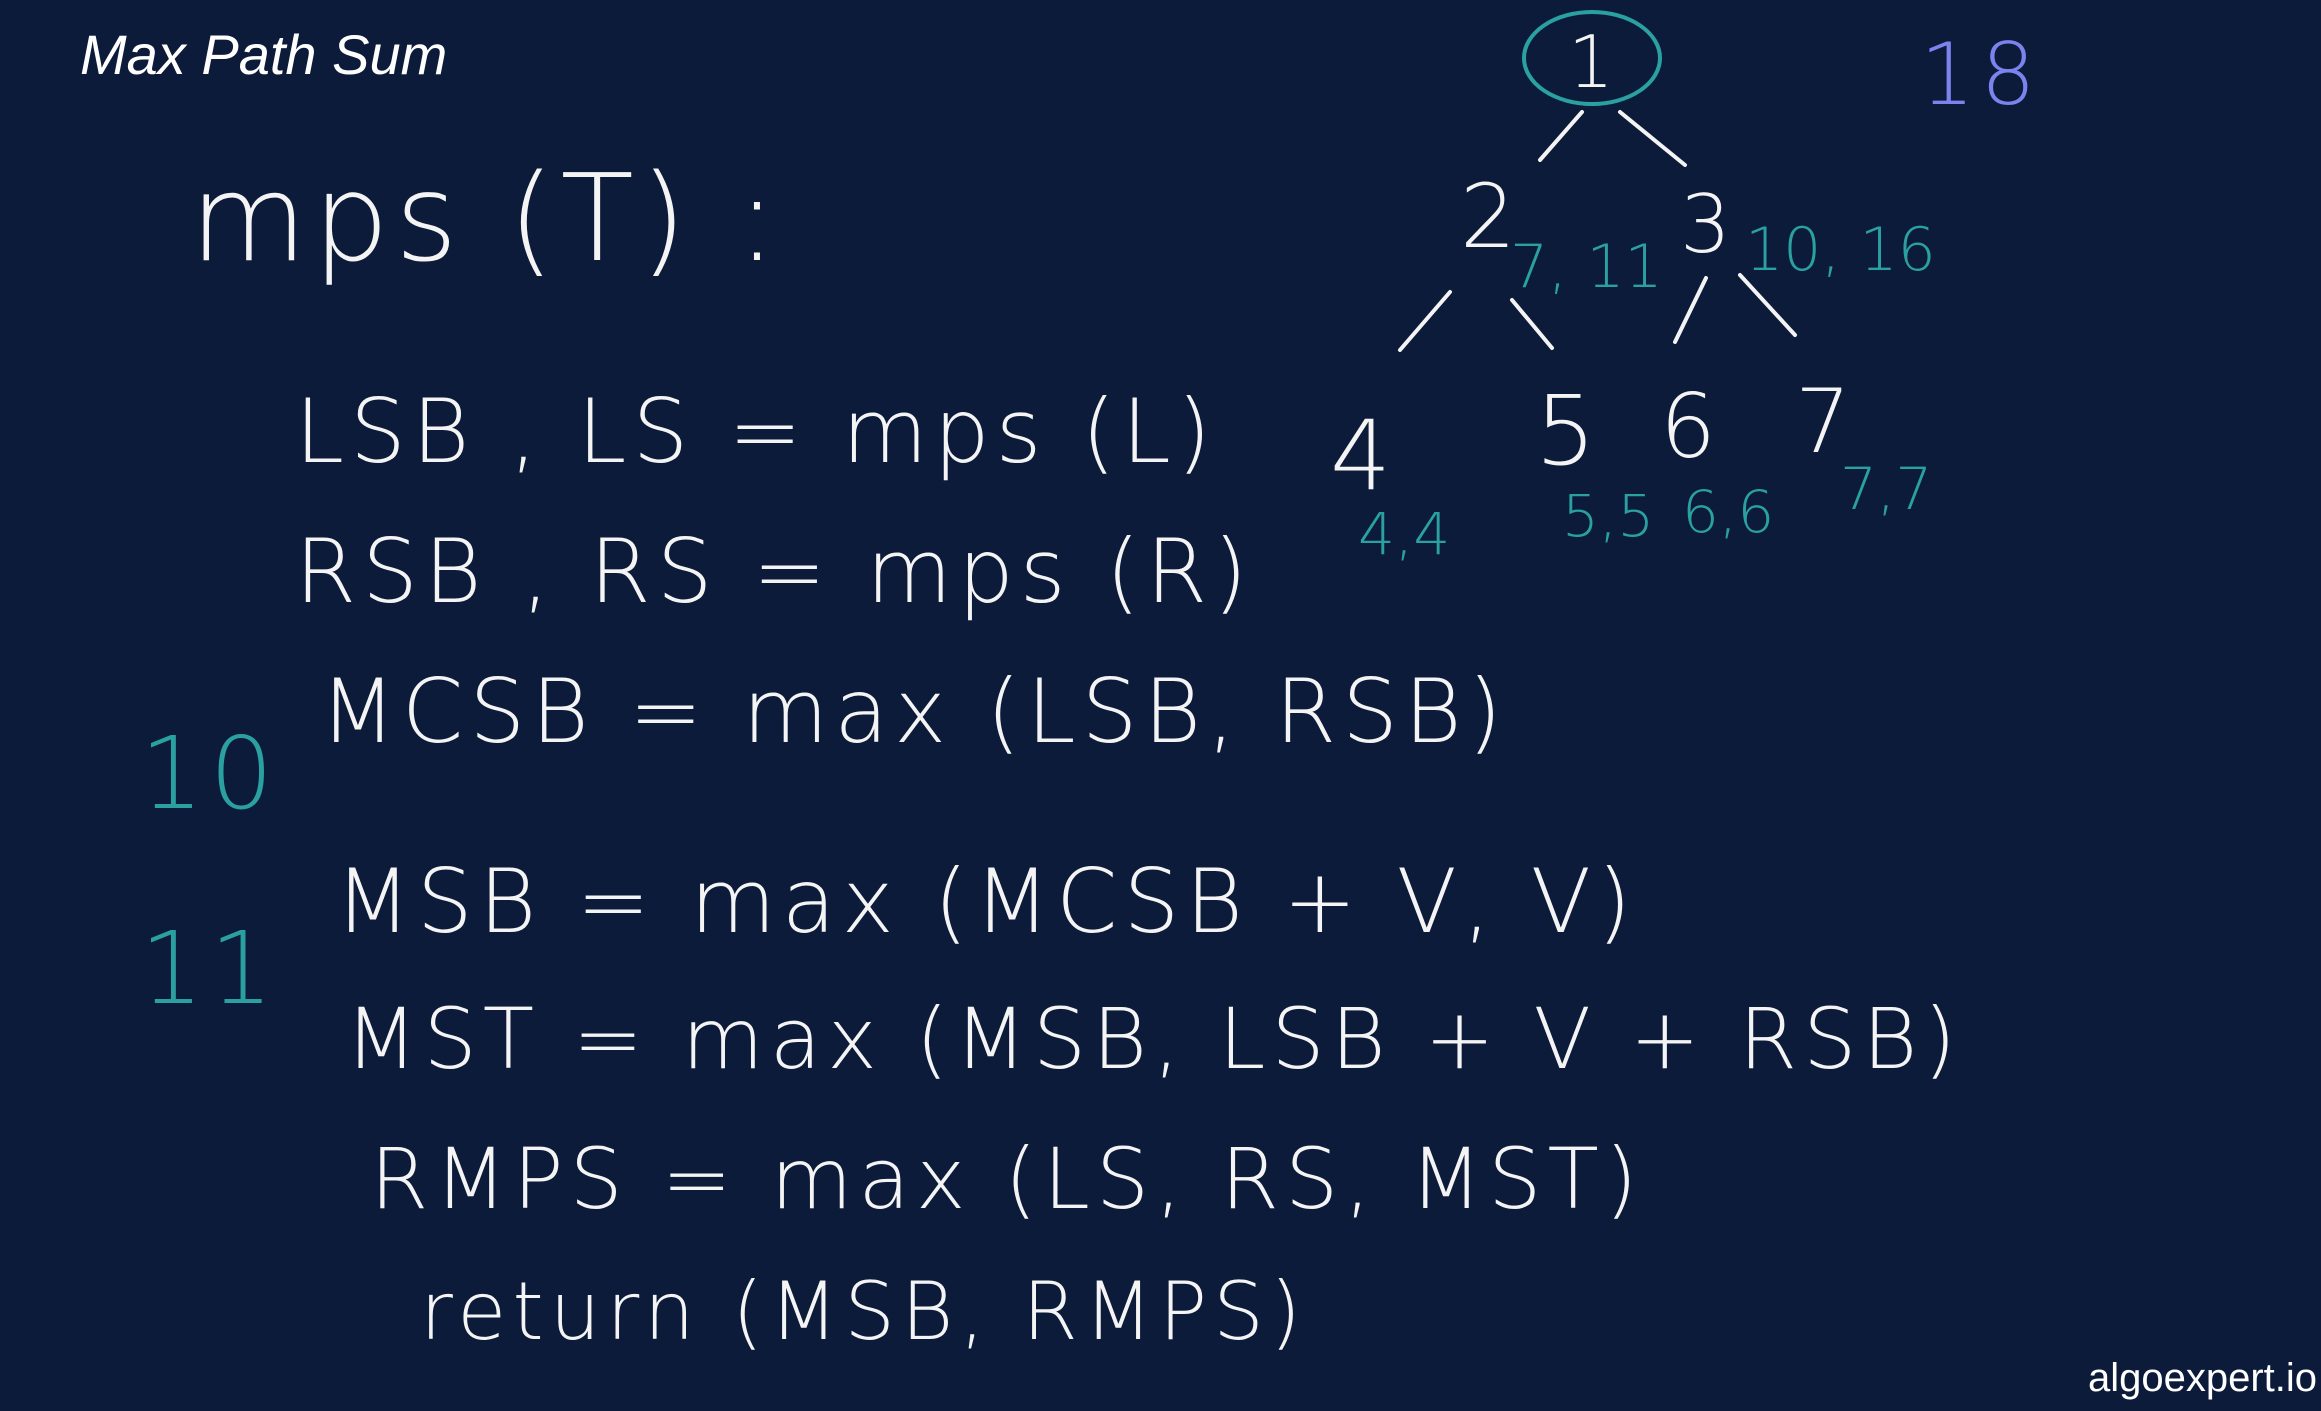 The image size is (2321, 1411). What do you see at coordinates (1981, 75) in the screenshot?
I see `result-value: 18` at bounding box center [1981, 75].